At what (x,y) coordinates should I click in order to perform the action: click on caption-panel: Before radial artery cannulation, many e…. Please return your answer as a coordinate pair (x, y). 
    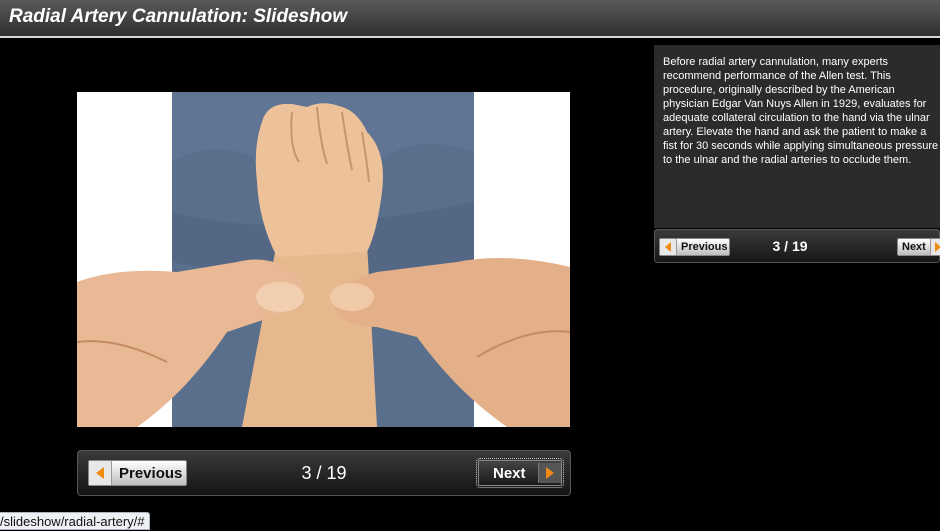
    Looking at the image, I should click on (797, 136).